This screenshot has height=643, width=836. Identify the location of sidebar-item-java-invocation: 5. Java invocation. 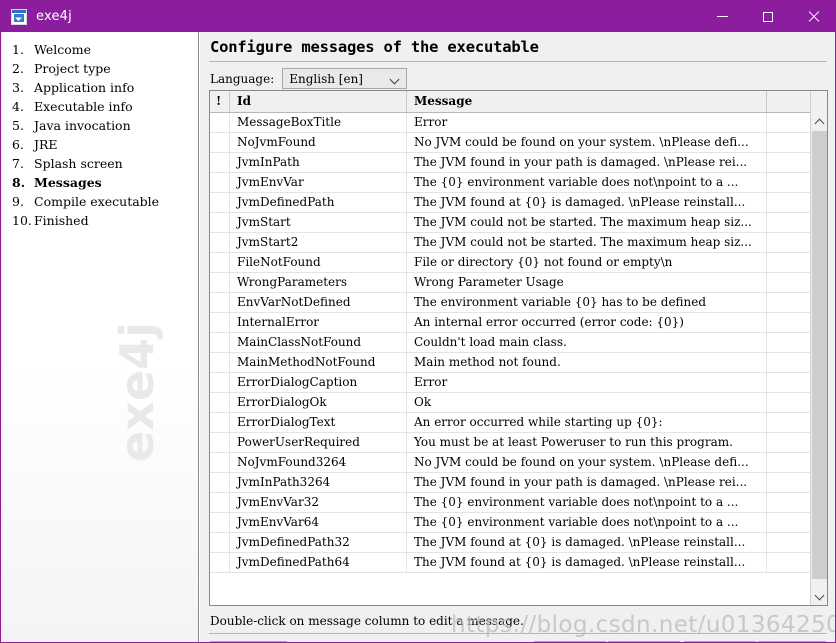
(105, 125).